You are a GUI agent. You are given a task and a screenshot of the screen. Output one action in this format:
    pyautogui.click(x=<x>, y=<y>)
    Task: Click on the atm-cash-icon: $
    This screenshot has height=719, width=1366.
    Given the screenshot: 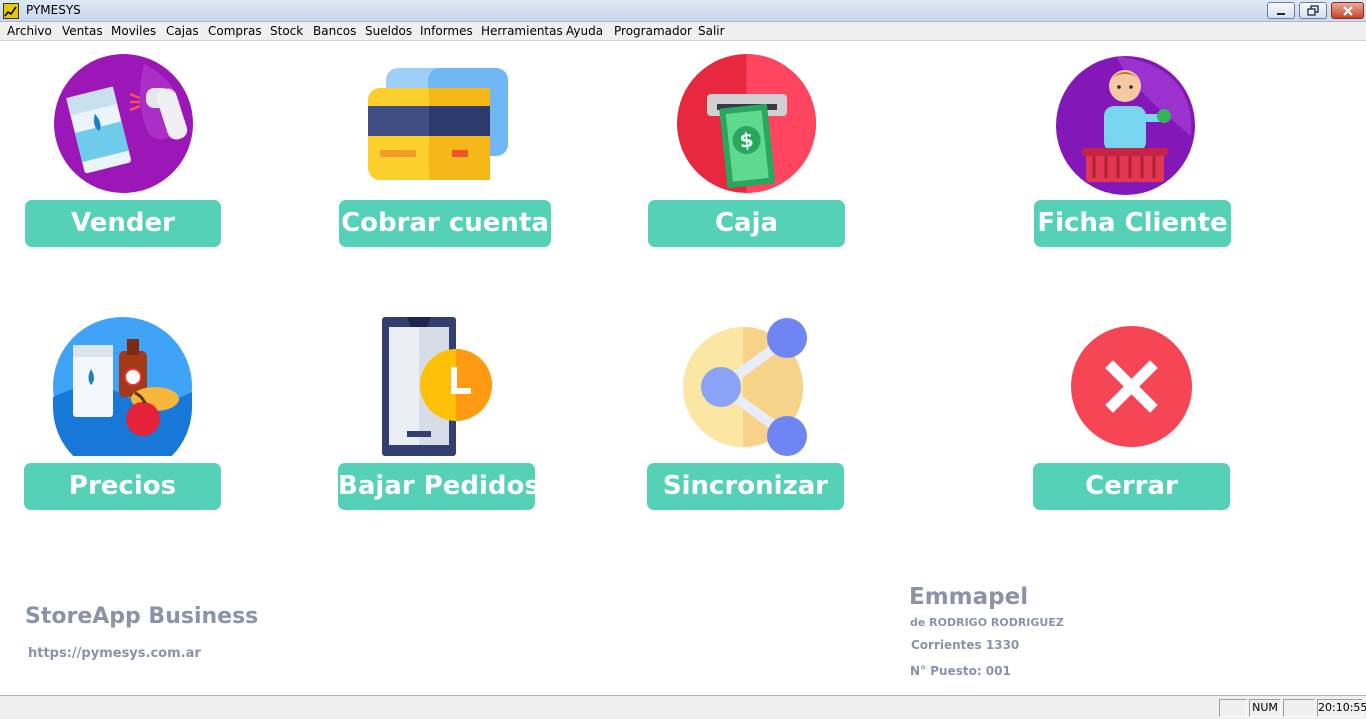 What is the action you would take?
    pyautogui.click(x=746, y=123)
    